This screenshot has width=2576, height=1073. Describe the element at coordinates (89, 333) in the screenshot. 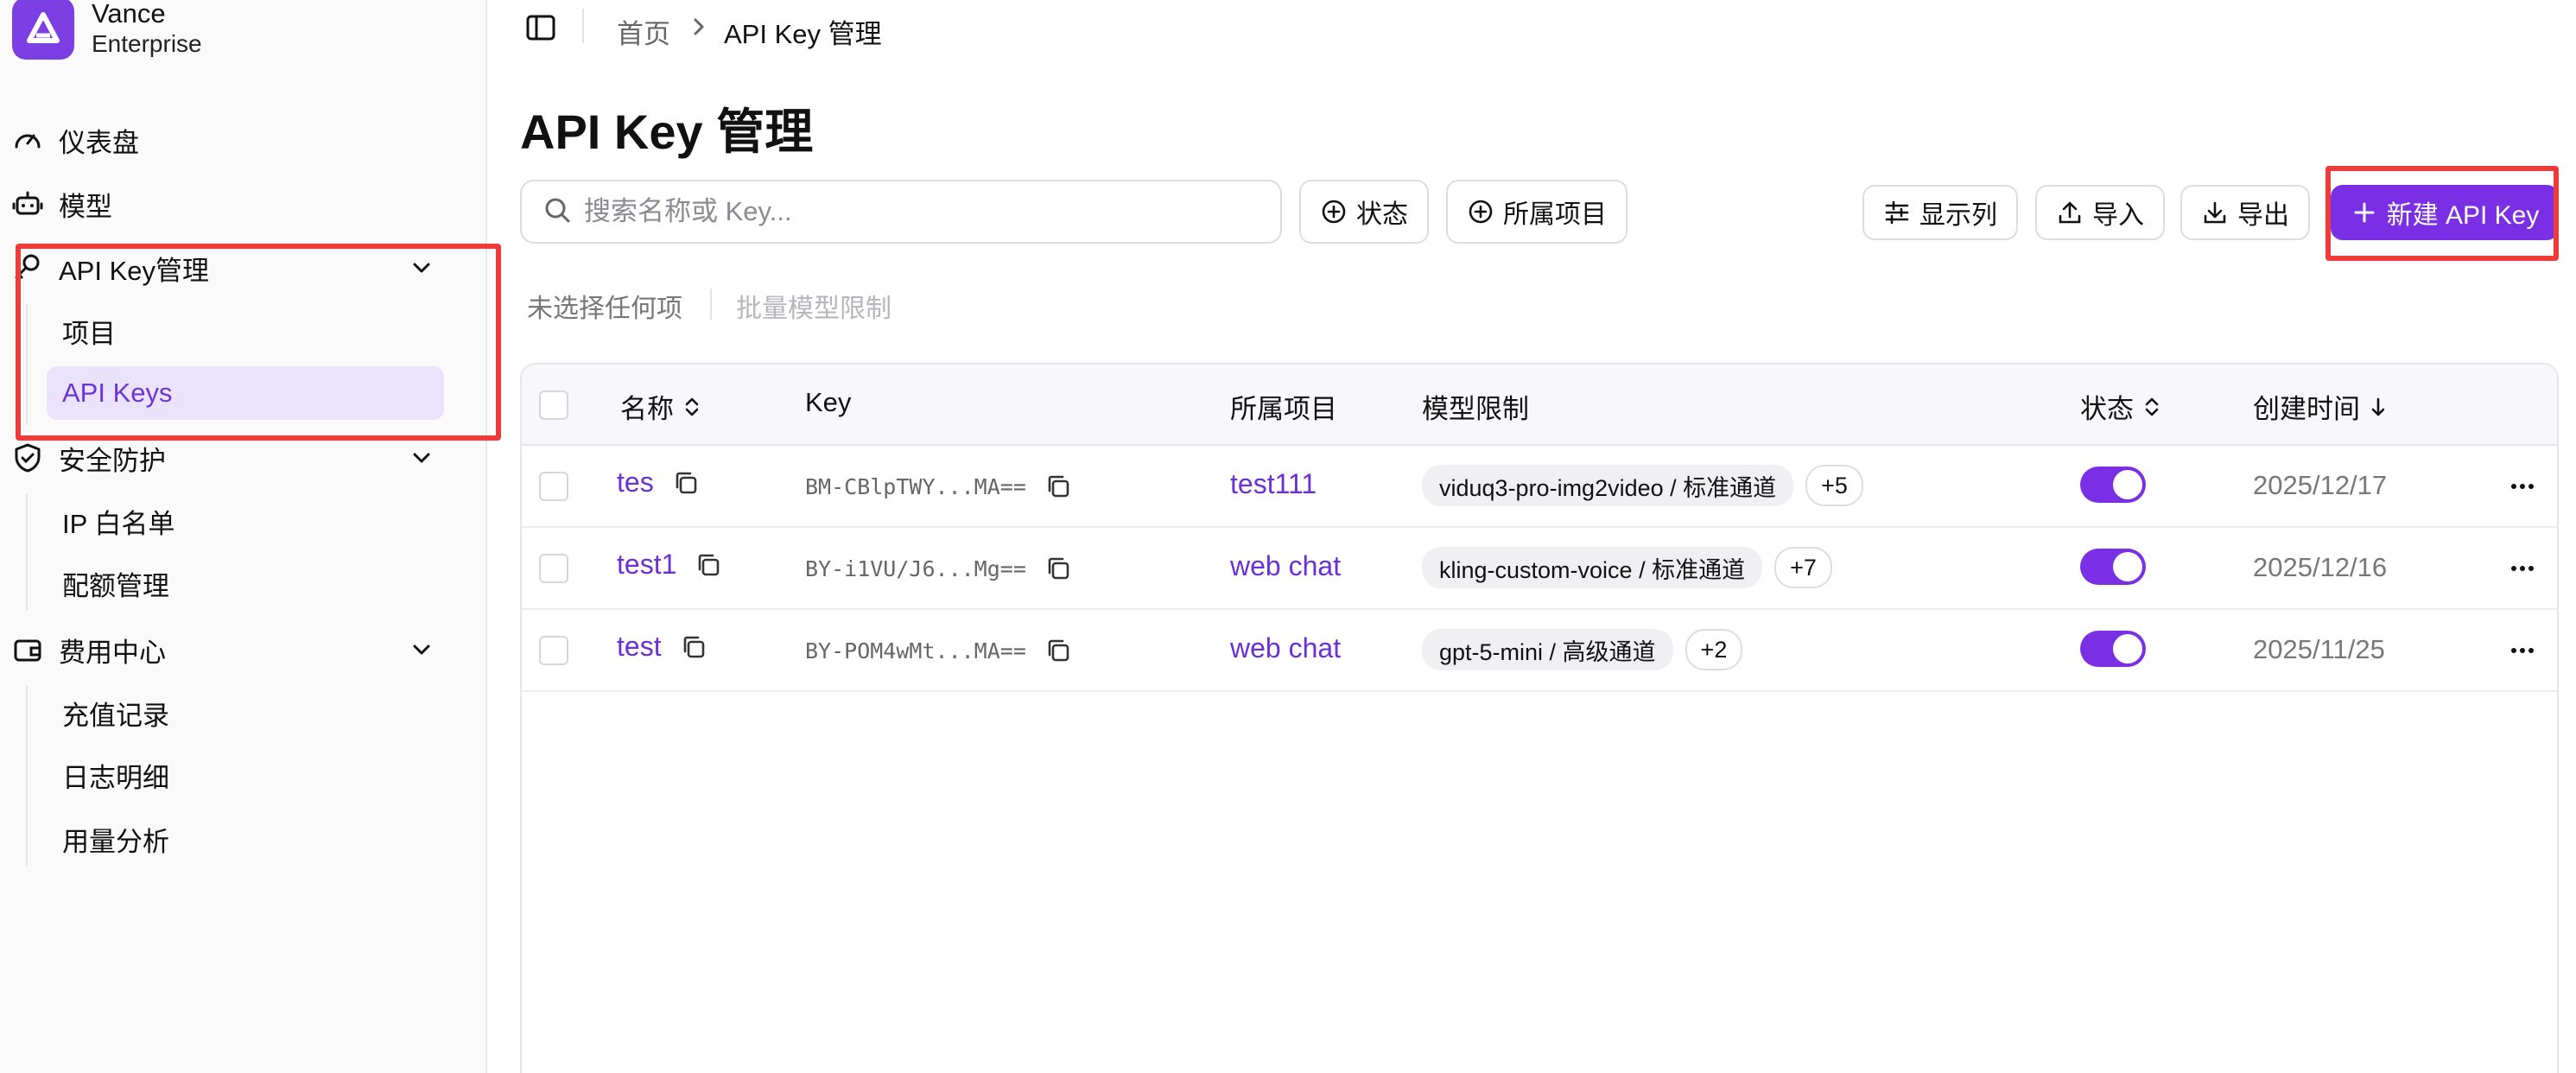

I see `sidebar-item-label: 项目` at that location.